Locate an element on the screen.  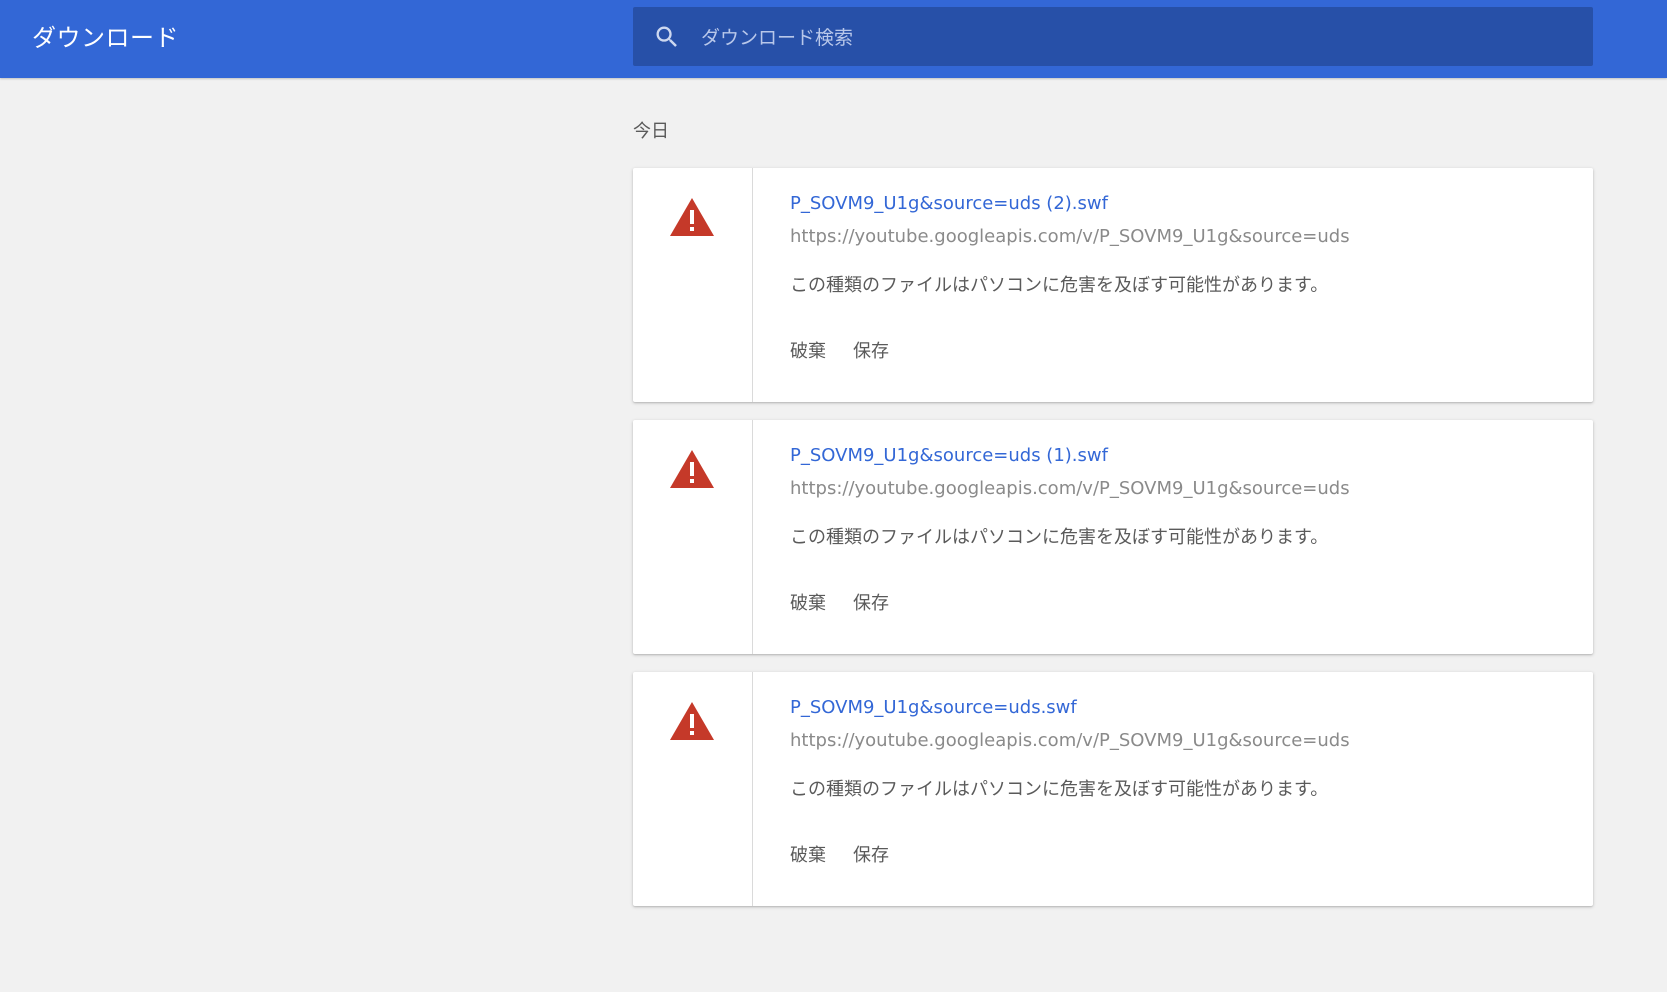
search-icon is located at coordinates (667, 37).